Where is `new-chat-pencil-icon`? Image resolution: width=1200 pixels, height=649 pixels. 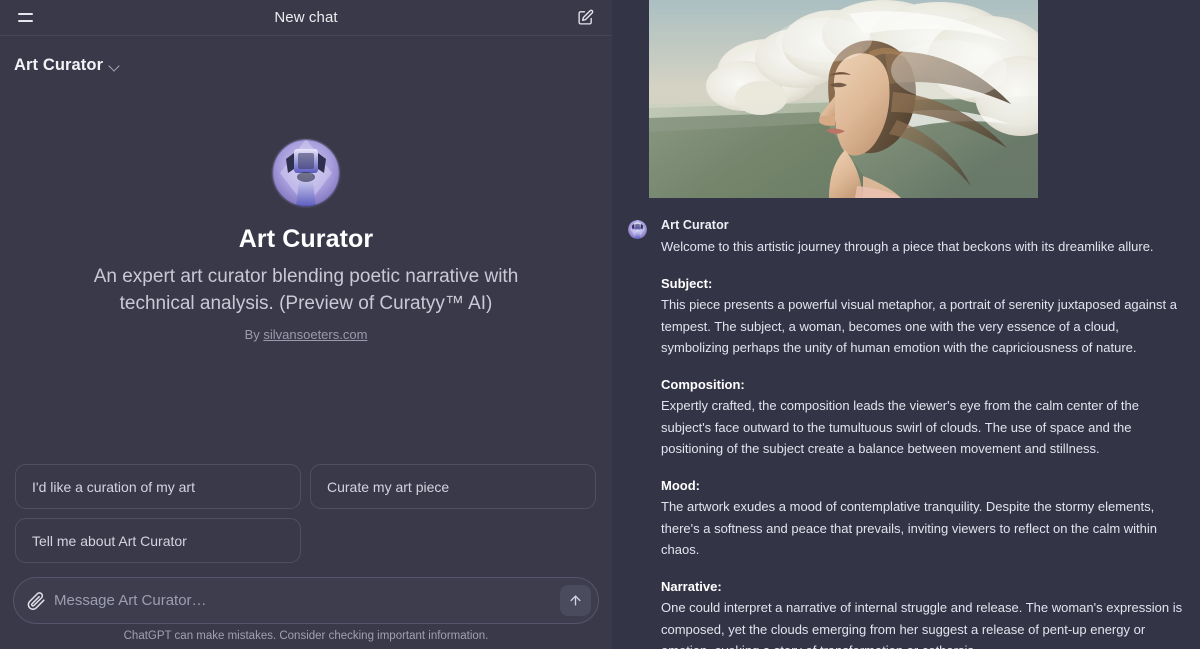 new-chat-pencil-icon is located at coordinates (585, 17).